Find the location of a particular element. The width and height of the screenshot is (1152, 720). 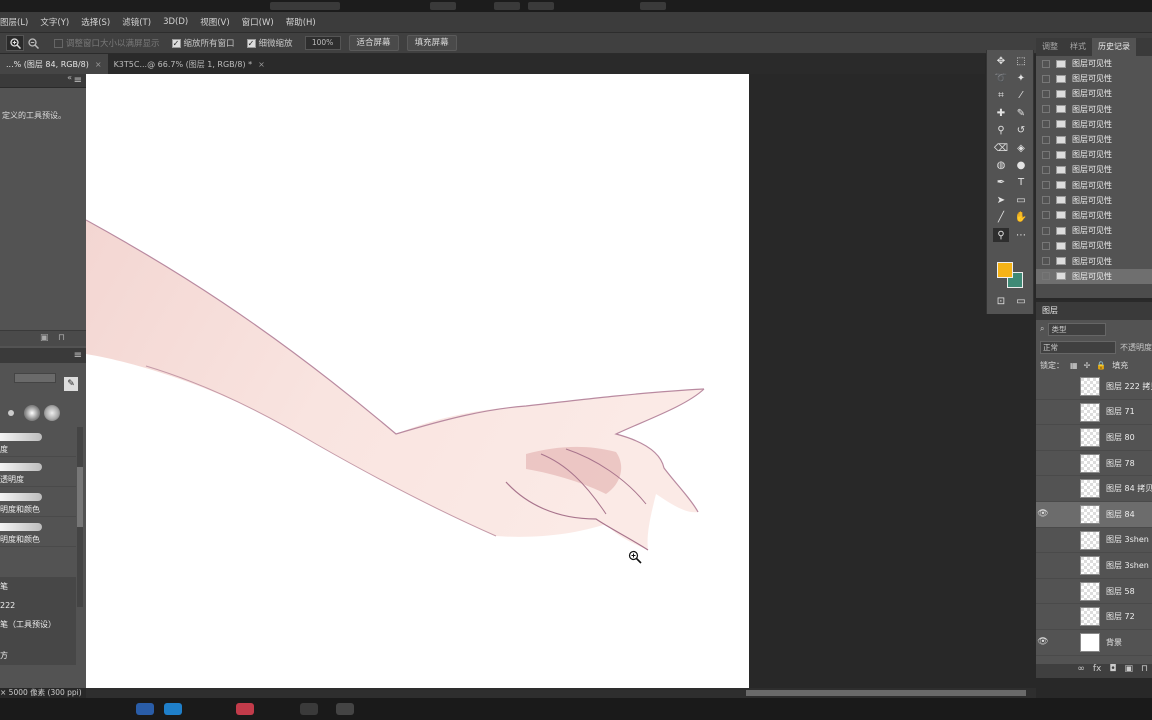

foreground-color-swatch is located at coordinates (1005, 270).